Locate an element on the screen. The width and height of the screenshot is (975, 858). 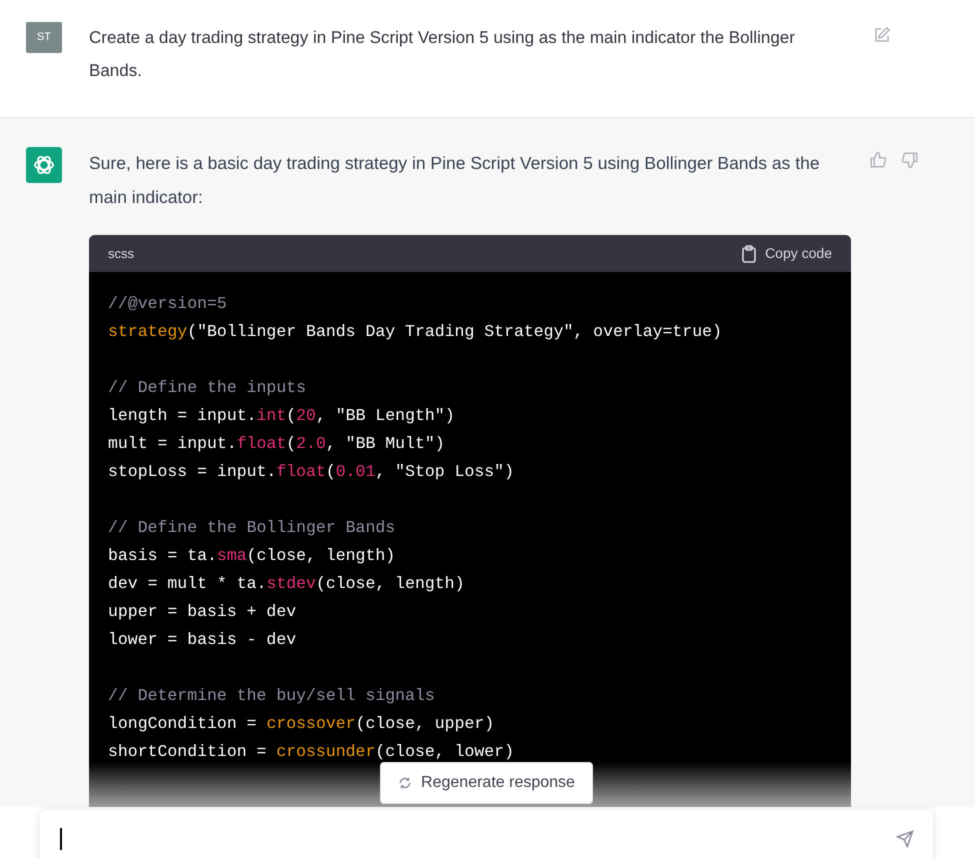
send-icon is located at coordinates (905, 839).